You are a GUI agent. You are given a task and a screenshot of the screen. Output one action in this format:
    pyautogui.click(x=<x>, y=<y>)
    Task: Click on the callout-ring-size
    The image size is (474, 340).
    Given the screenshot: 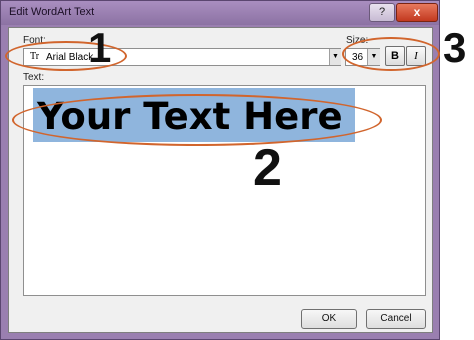 What is the action you would take?
    pyautogui.click(x=391, y=54)
    